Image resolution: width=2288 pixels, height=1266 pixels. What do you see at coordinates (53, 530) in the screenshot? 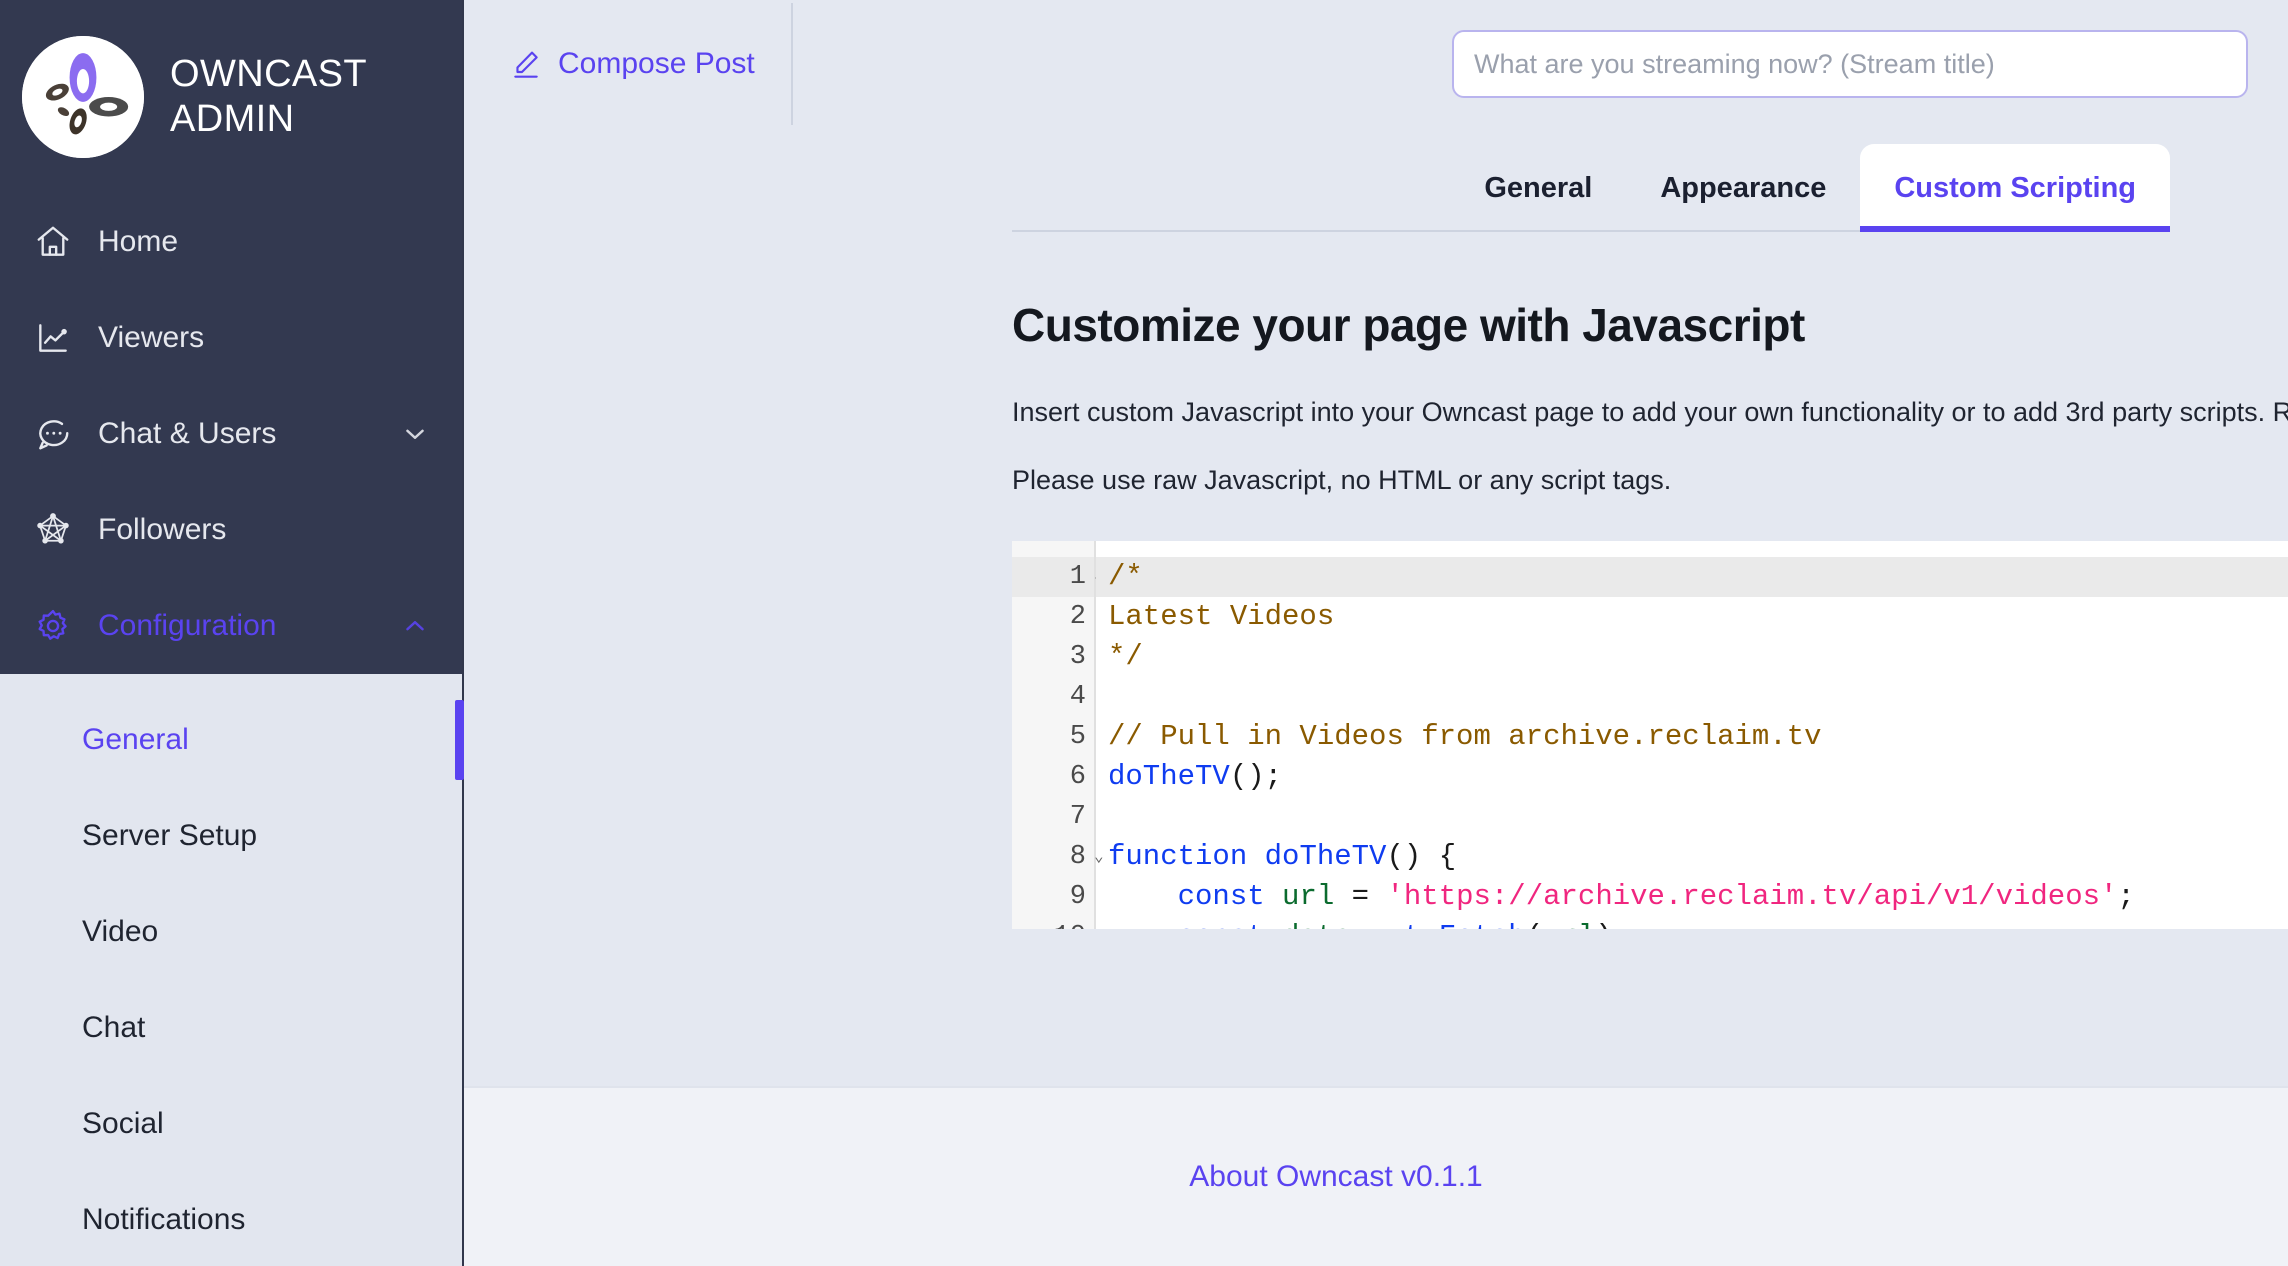
I see `fediverse-icon` at bounding box center [53, 530].